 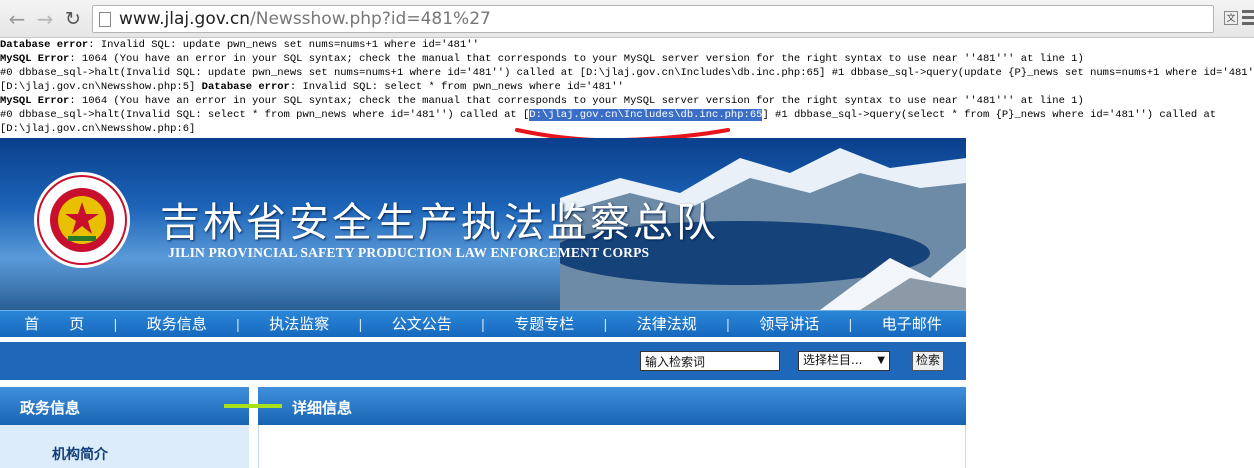 What do you see at coordinates (422, 324) in the screenshot?
I see `nav-item-announcements: 公文公告` at bounding box center [422, 324].